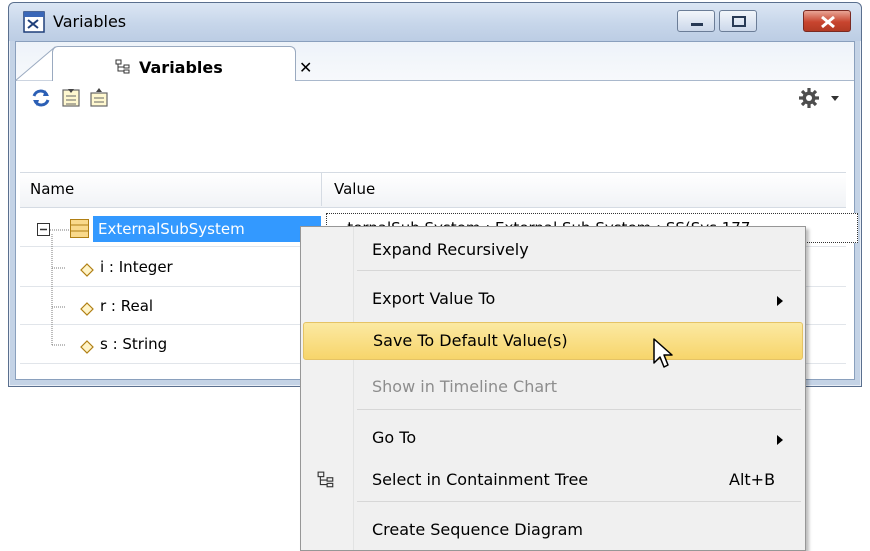 This screenshot has height=551, width=870. What do you see at coordinates (34, 22) in the screenshot?
I see `variables-window-icon` at bounding box center [34, 22].